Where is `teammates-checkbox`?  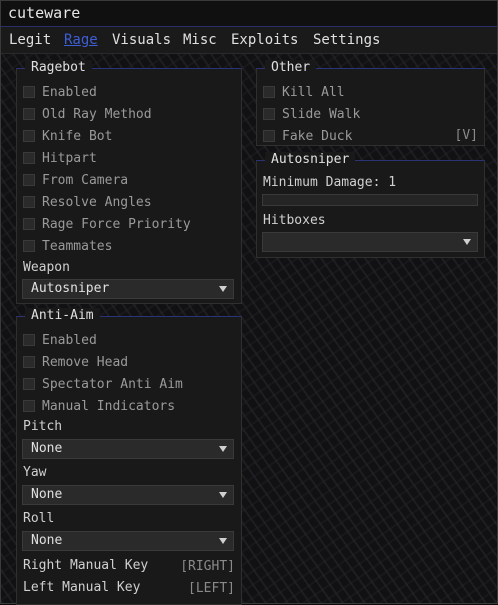
teammates-checkbox is located at coordinates (29, 246).